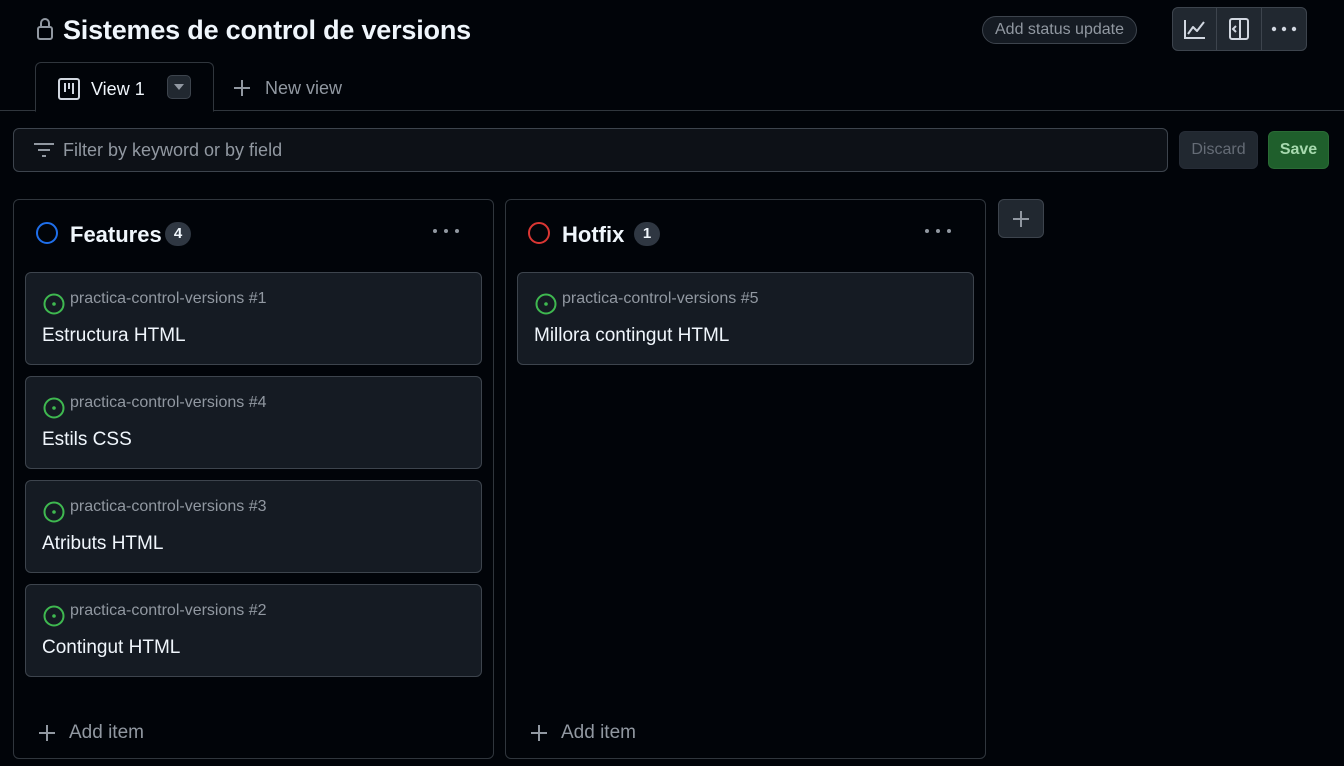 The width and height of the screenshot is (1344, 766). What do you see at coordinates (603, 150) in the screenshot?
I see `filter-input` at bounding box center [603, 150].